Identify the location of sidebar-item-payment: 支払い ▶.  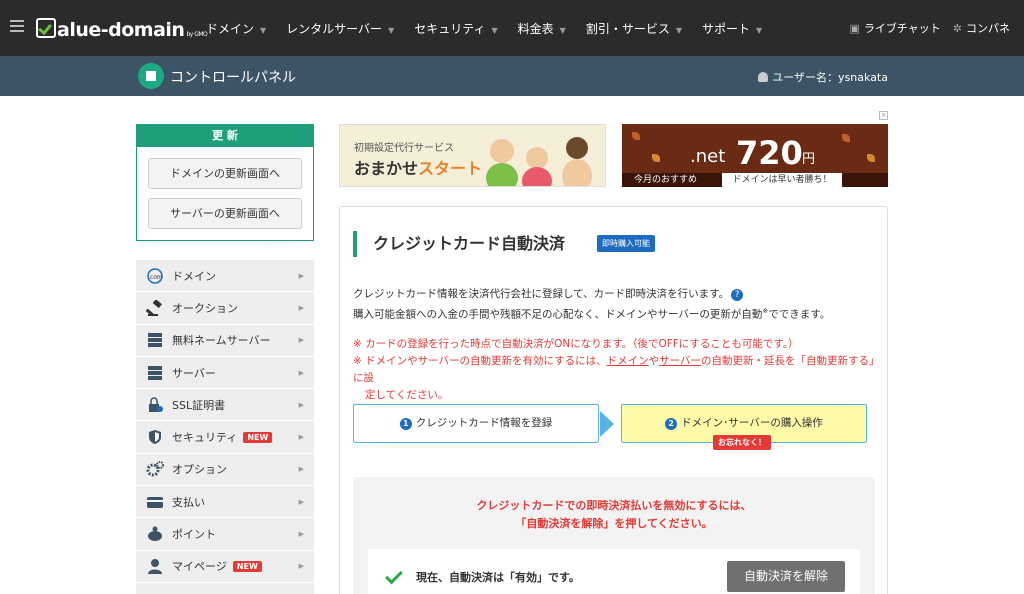
(225, 502).